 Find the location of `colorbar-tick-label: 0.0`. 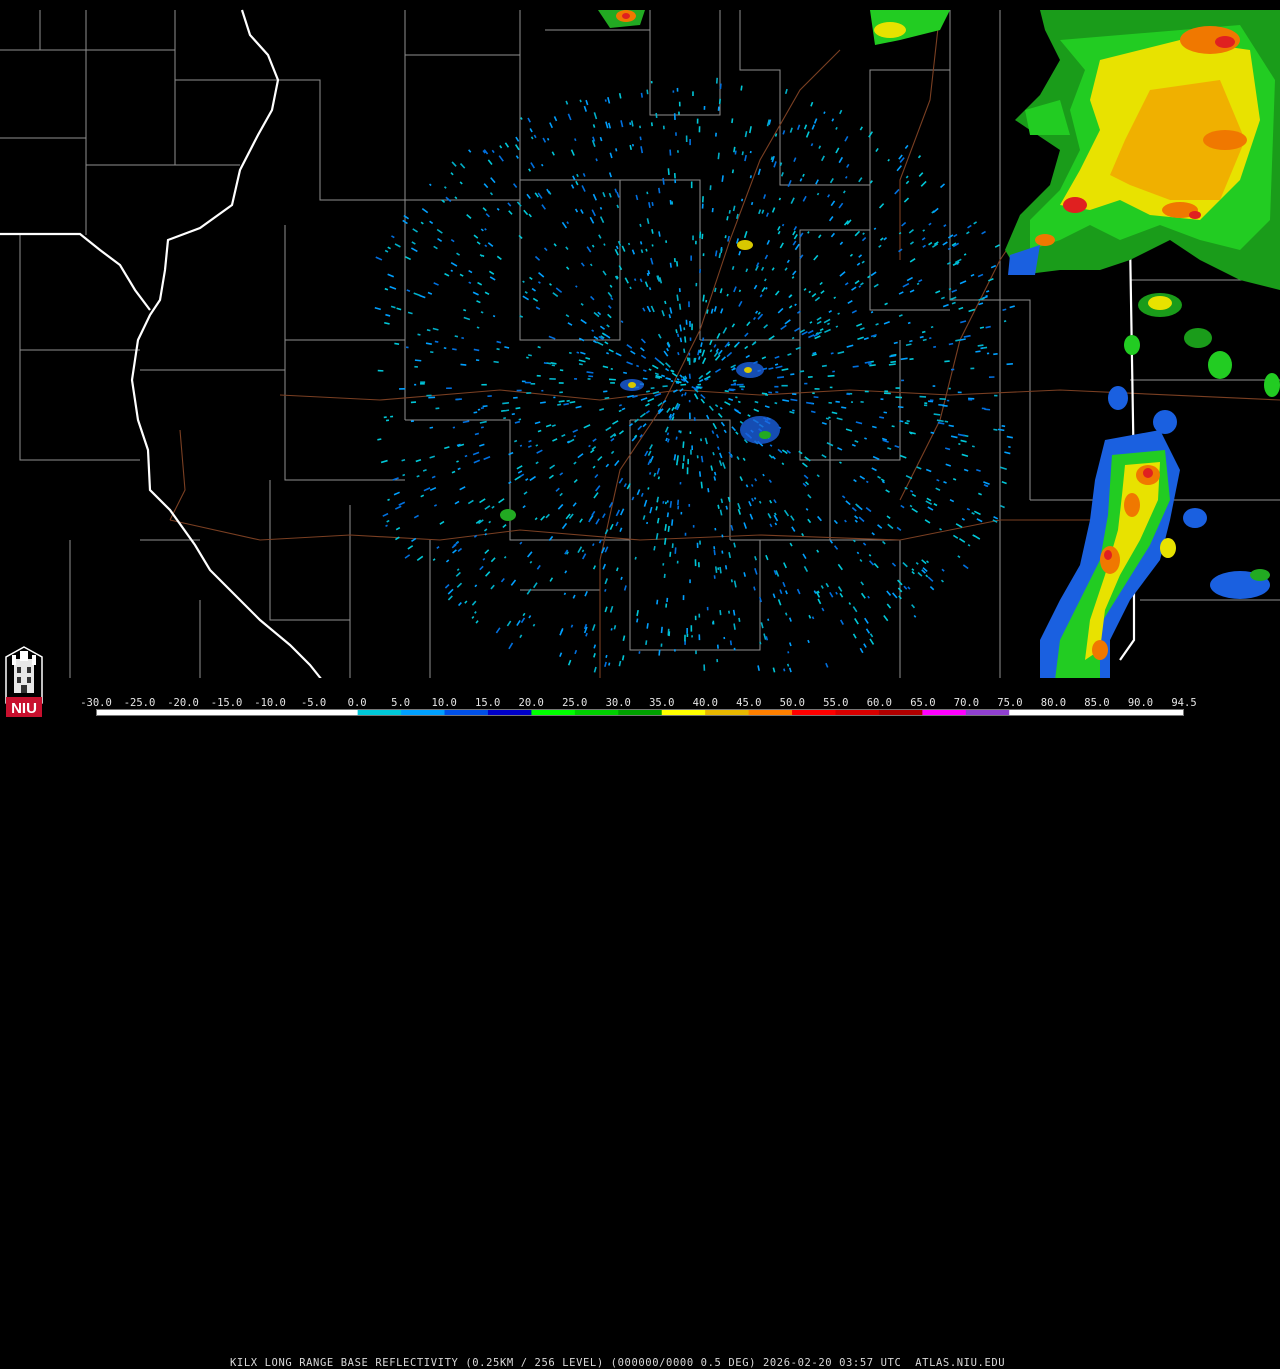

colorbar-tick-label: 0.0 is located at coordinates (357, 703).